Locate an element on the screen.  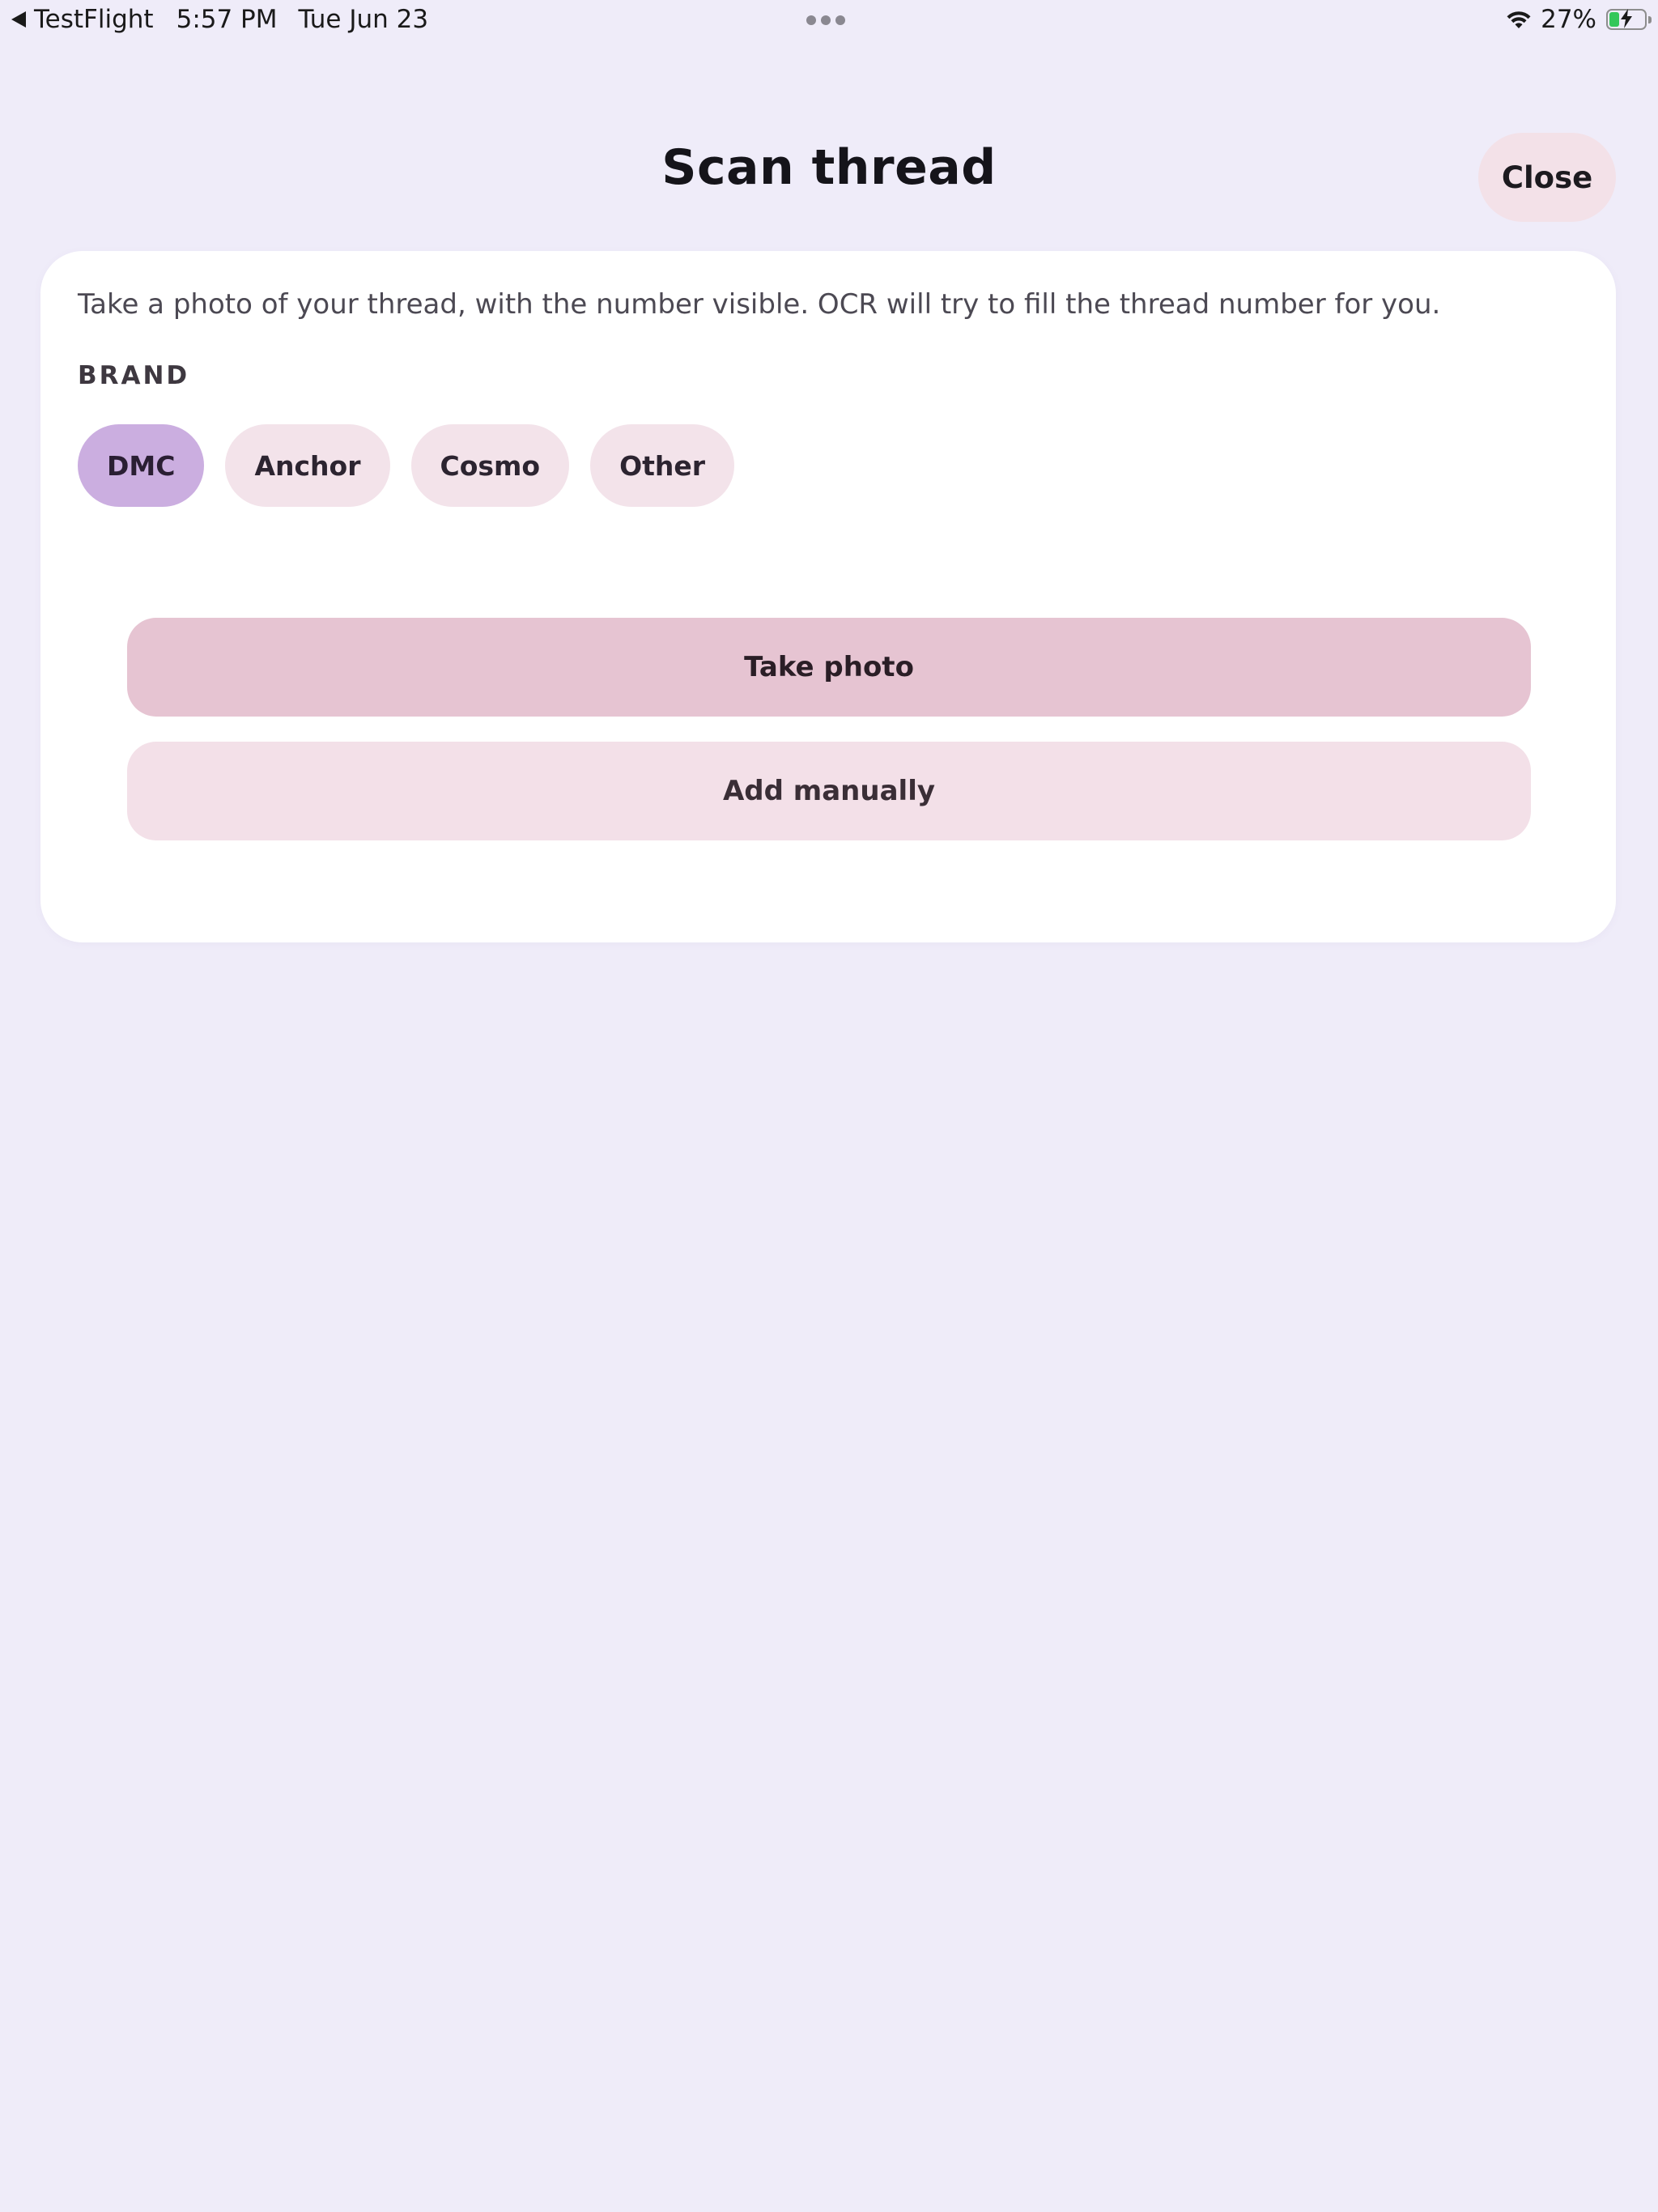
page-title: Scan thread is located at coordinates (829, 167).